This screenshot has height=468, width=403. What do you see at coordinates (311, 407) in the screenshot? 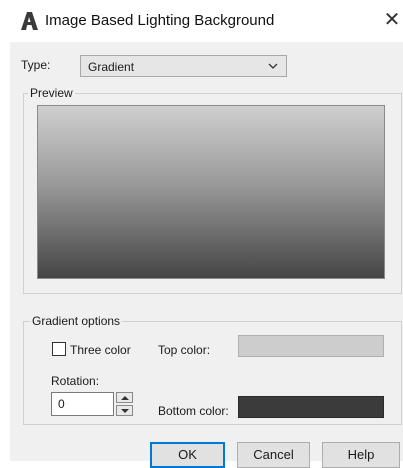
I see `bottom-color-swatch` at bounding box center [311, 407].